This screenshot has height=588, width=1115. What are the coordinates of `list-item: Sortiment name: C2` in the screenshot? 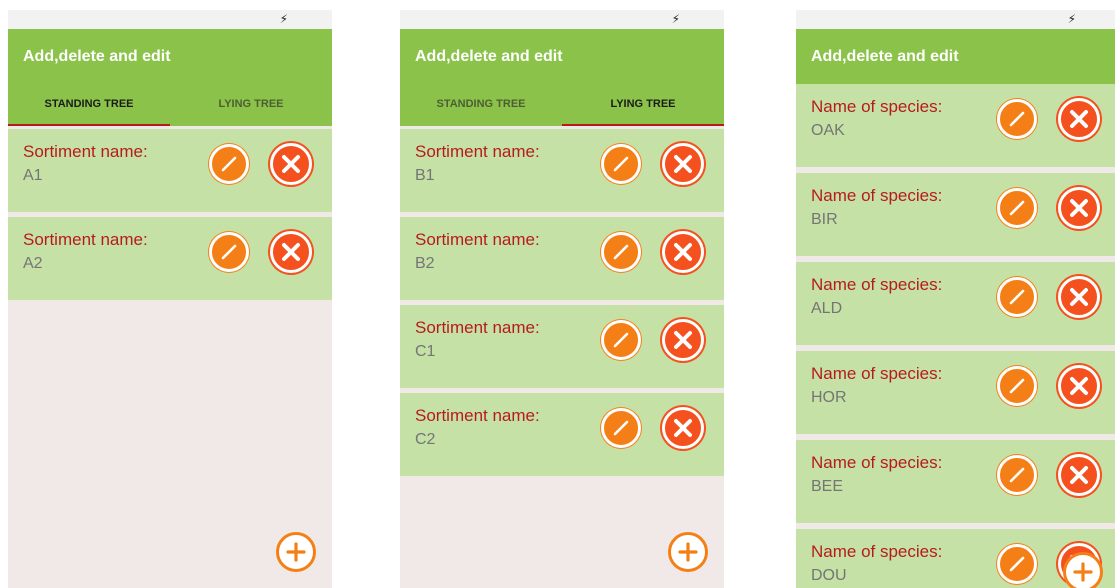 It's located at (562, 434).